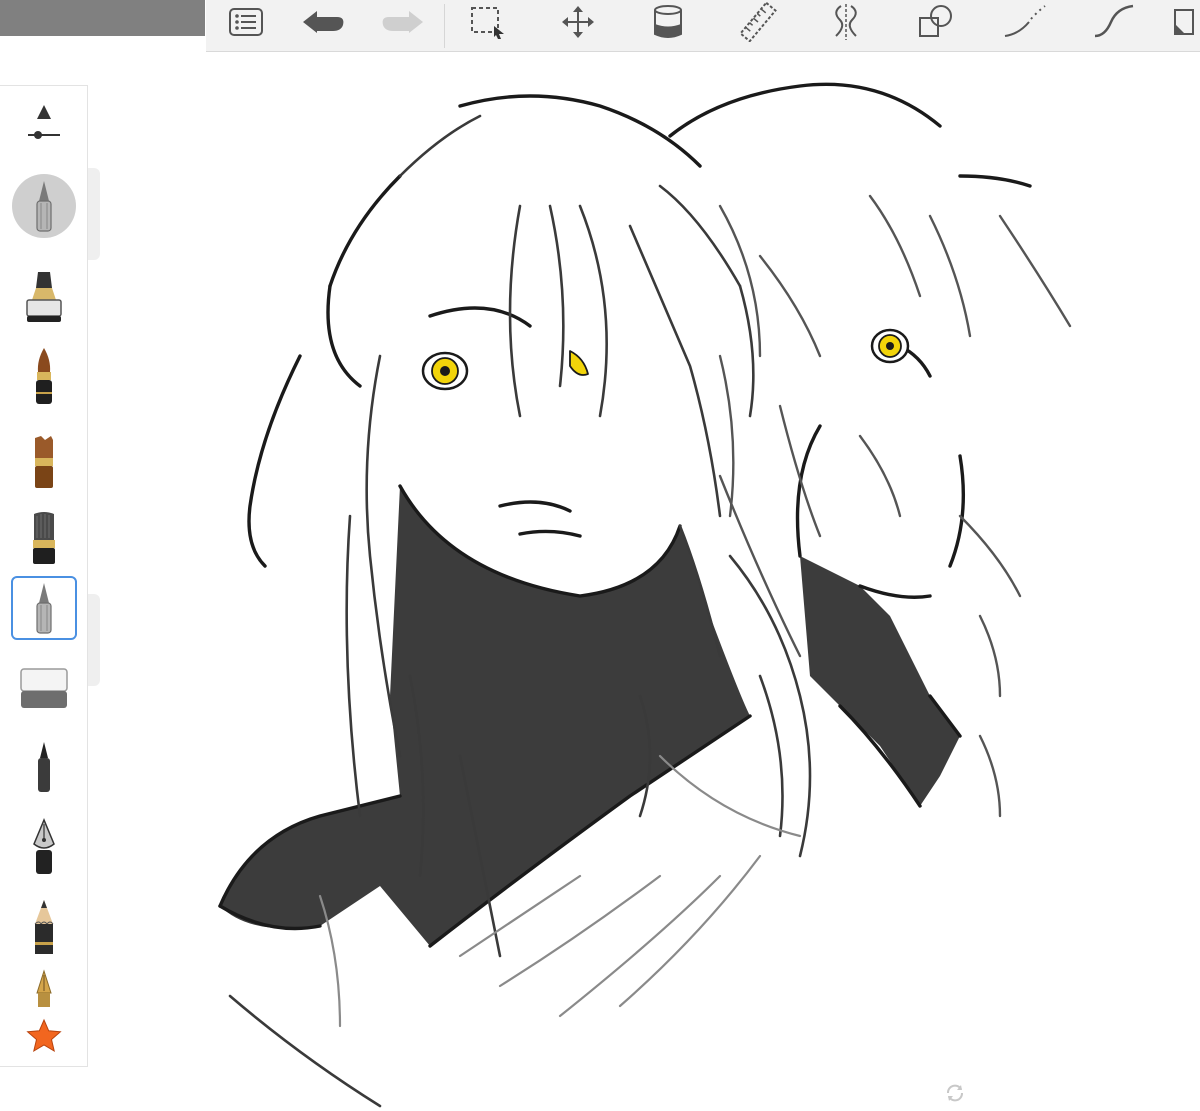  I want to click on more-button, so click(1183, 22).